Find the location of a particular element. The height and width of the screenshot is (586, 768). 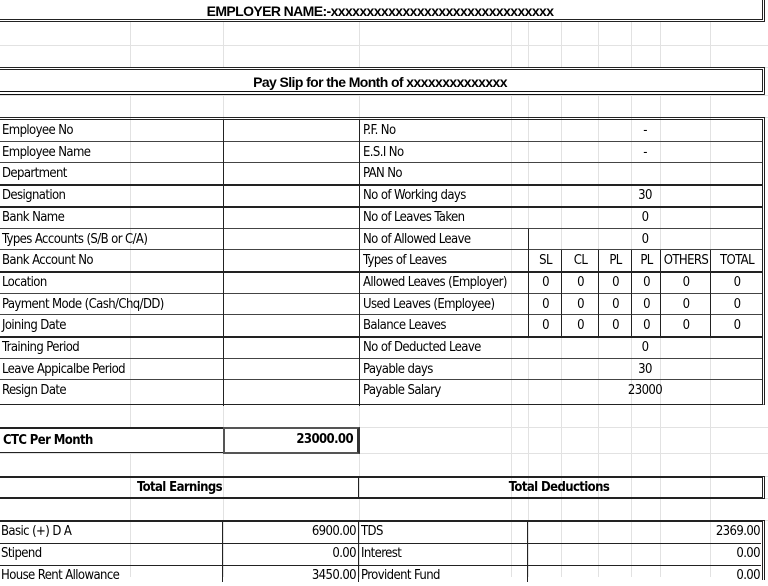

employee-detail-label: Department is located at coordinates (34, 174).